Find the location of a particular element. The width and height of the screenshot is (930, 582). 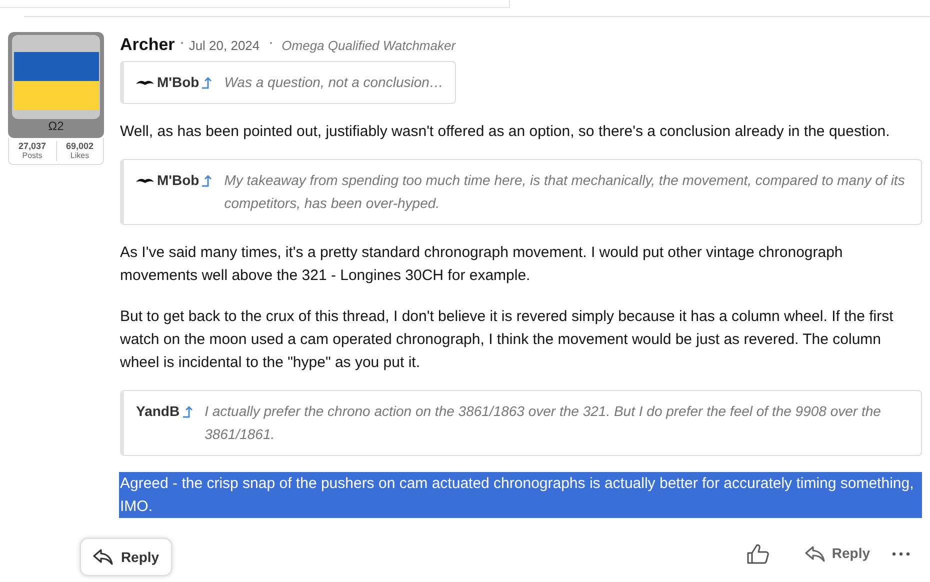

more-icon is located at coordinates (901, 554).